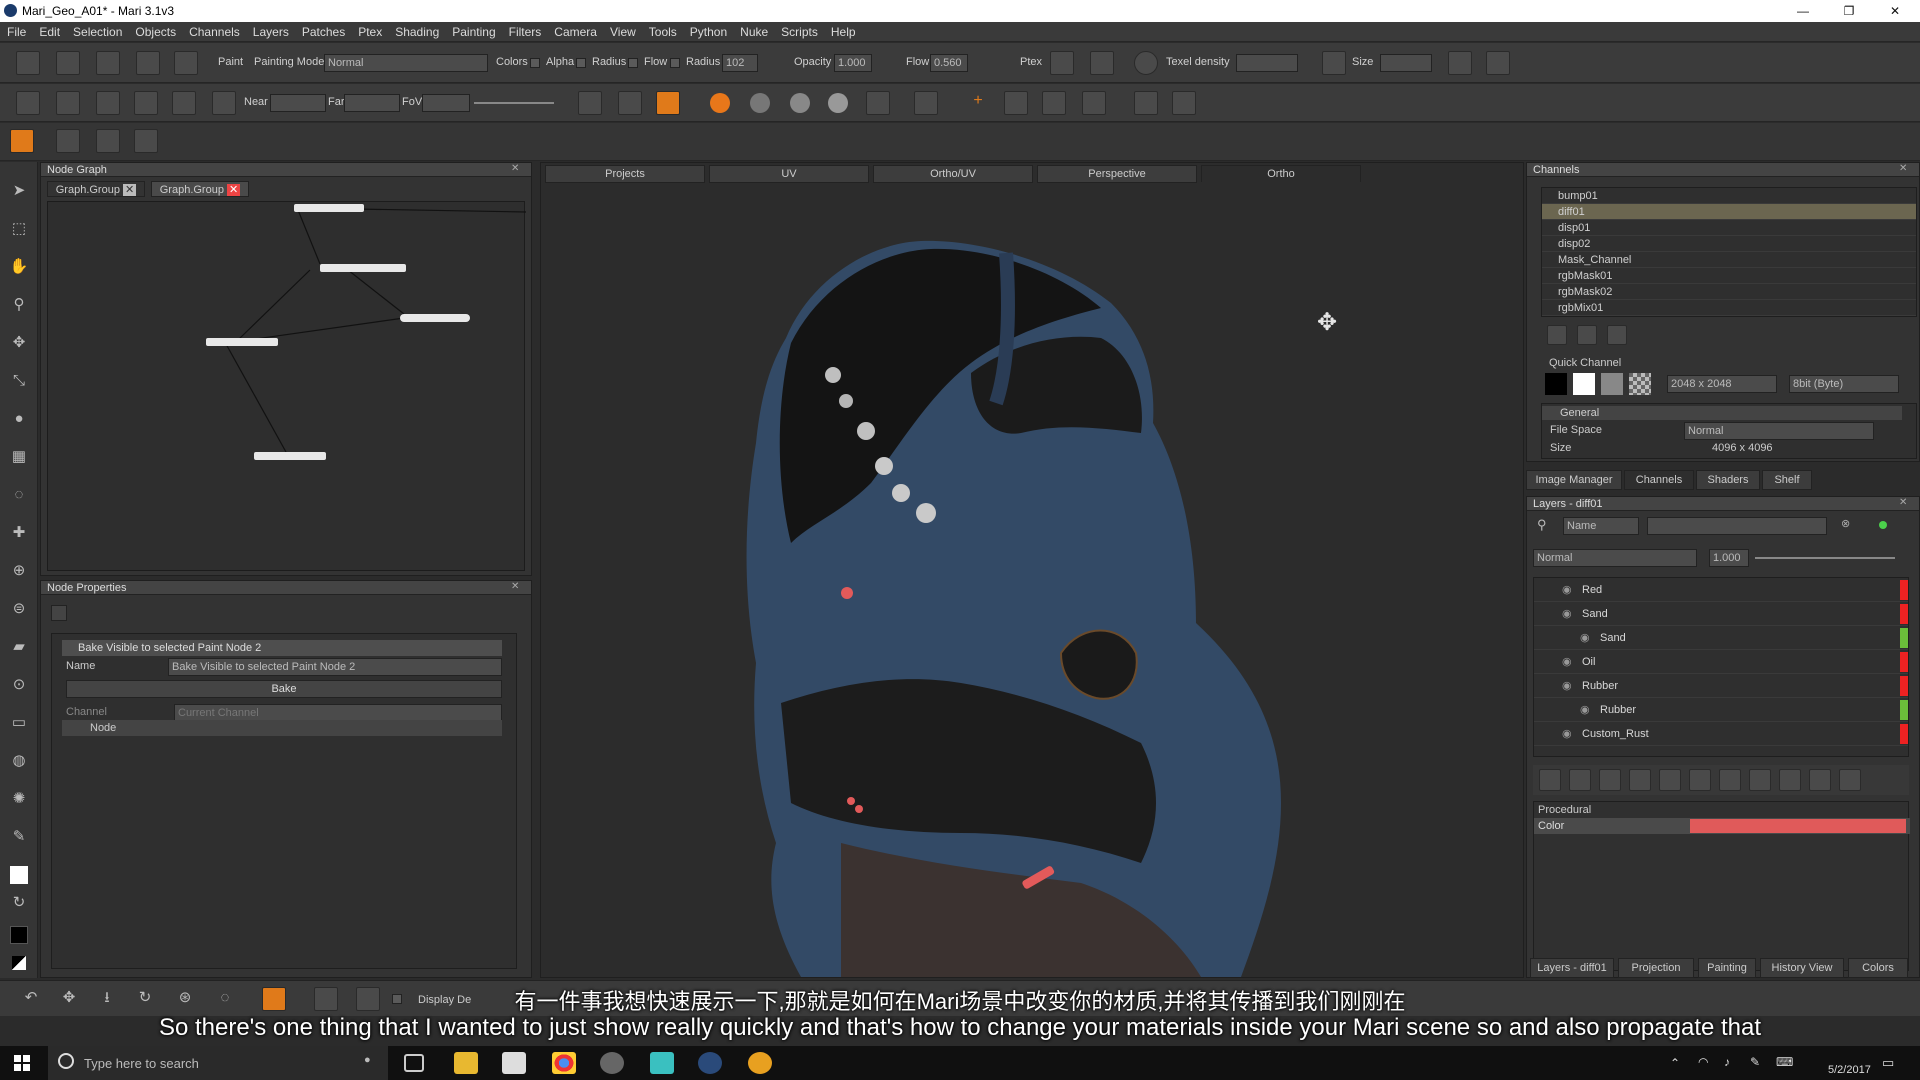  Describe the element at coordinates (1790, 780) in the screenshot. I see `flatten-icon` at that location.